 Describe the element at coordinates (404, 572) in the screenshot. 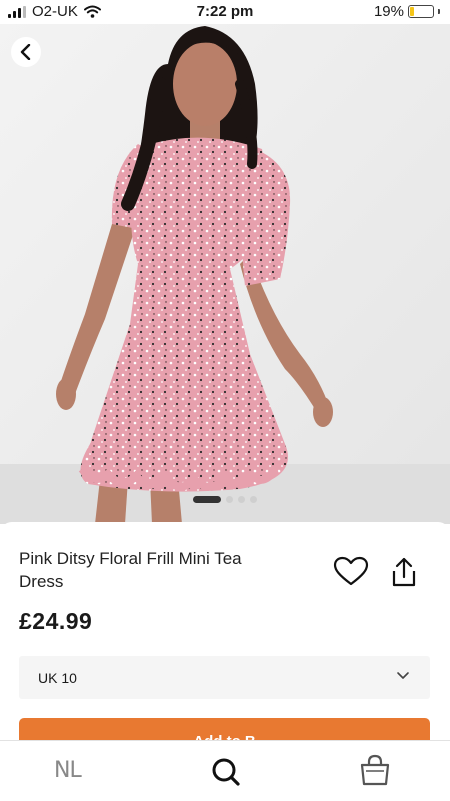

I see `share-icon` at that location.